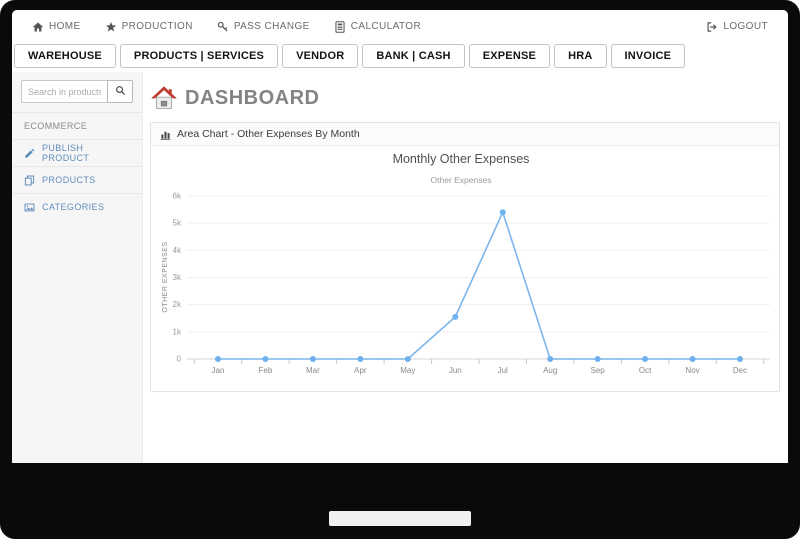 The width and height of the screenshot is (800, 539). What do you see at coordinates (271, 26) in the screenshot?
I see `nav-item-label: PASS CHANGE` at bounding box center [271, 26].